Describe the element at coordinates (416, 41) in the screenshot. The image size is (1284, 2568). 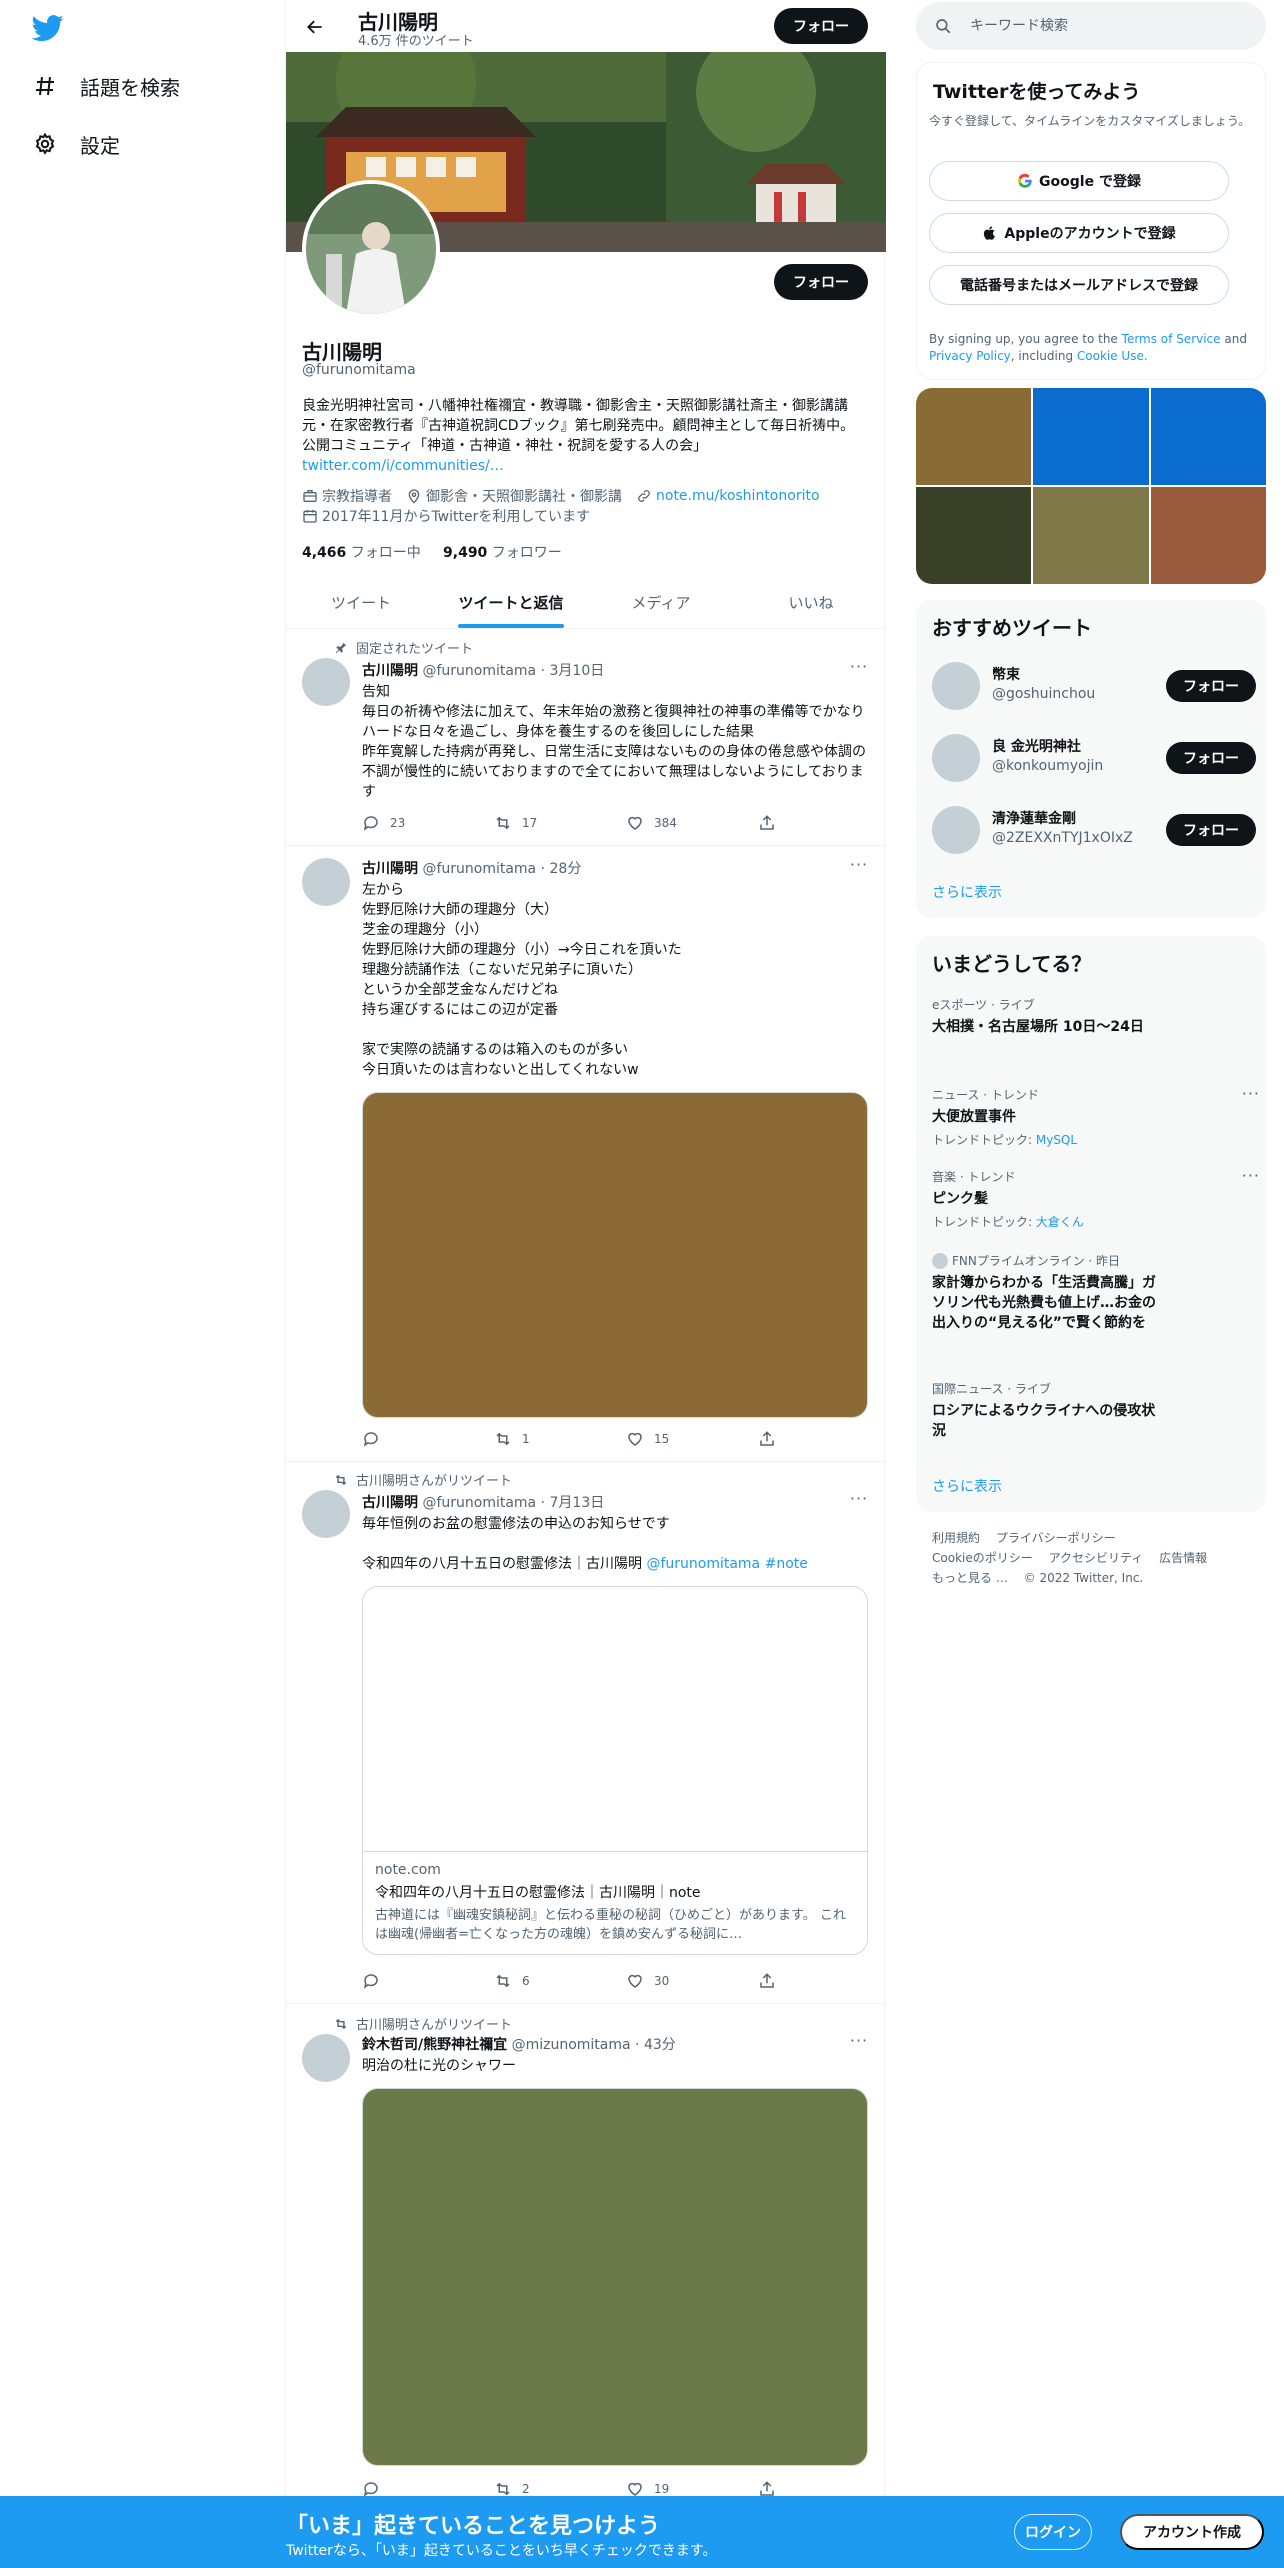
I see `header-tweet-count: 4.6万 件のツイート` at that location.